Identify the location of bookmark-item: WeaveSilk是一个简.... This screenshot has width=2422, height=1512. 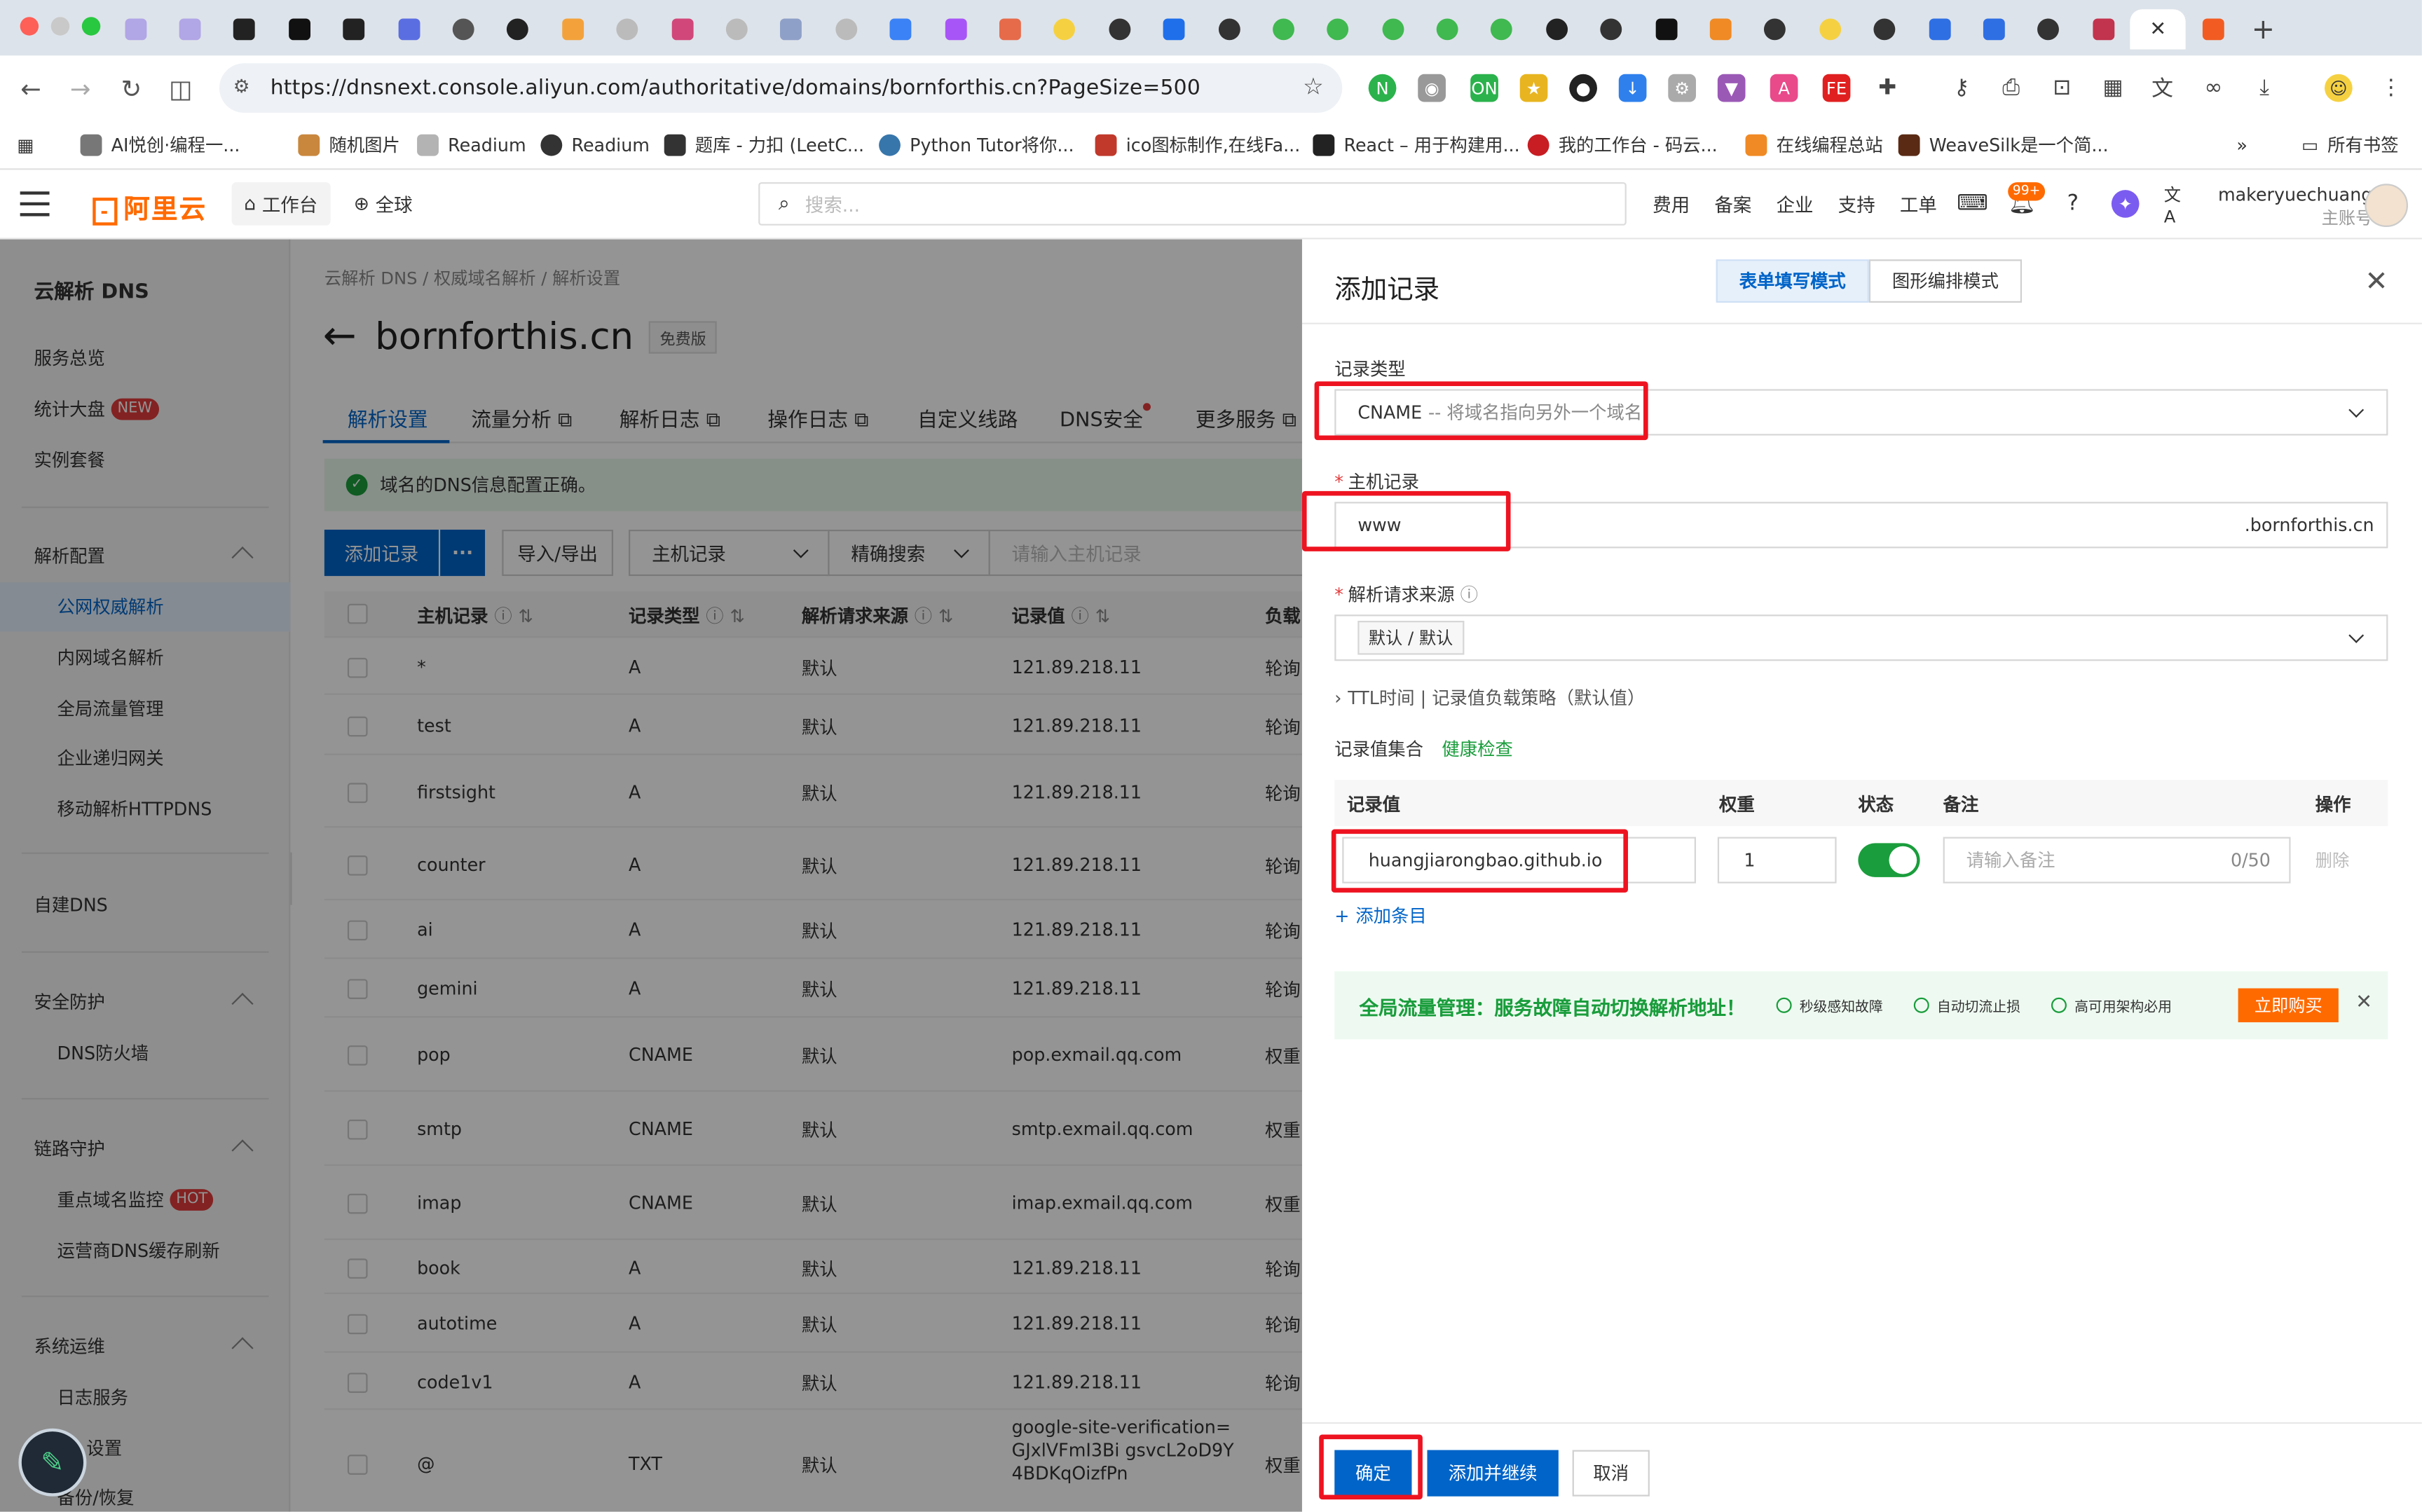
(2004, 145).